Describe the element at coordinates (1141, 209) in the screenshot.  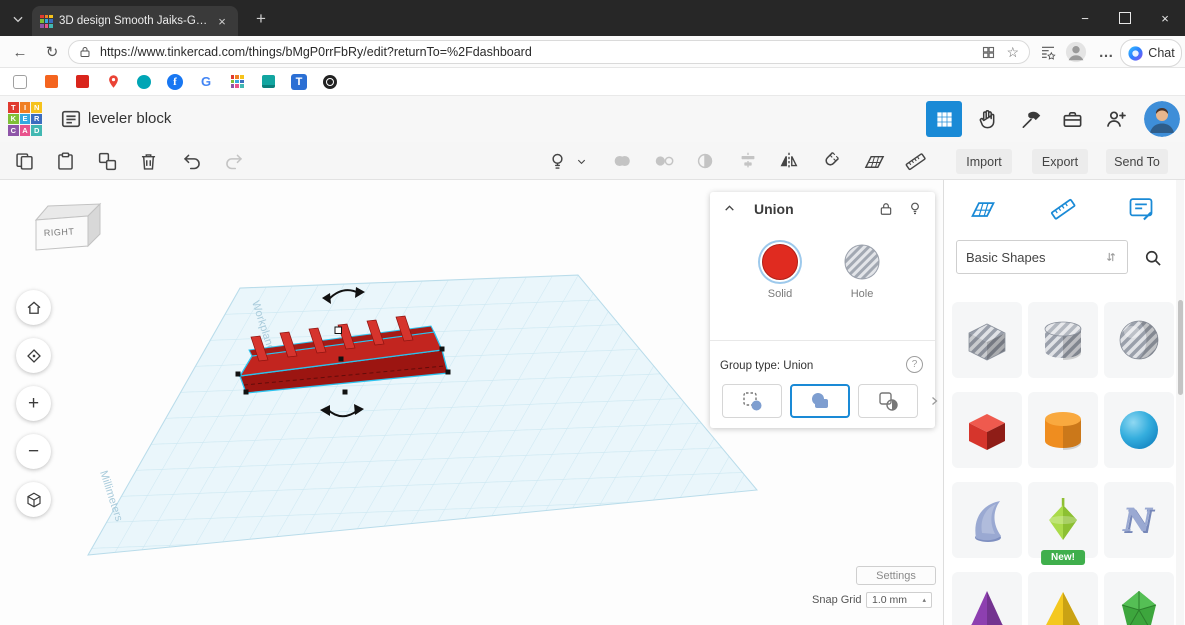
I see `notes-icon` at that location.